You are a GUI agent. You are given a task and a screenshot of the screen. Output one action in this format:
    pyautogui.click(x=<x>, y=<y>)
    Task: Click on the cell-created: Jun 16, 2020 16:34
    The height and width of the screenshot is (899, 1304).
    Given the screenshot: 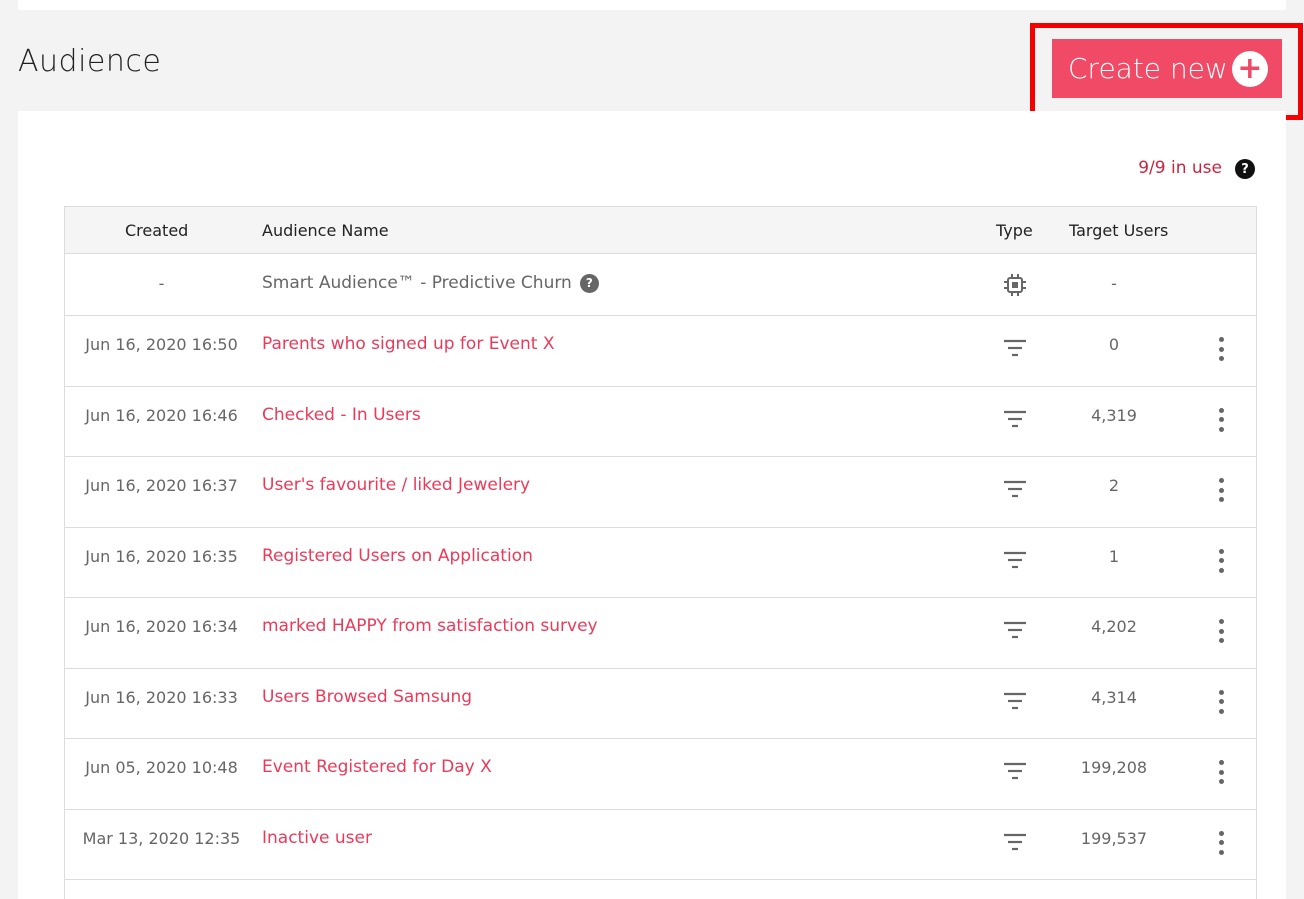 What is the action you would take?
    pyautogui.click(x=161, y=626)
    